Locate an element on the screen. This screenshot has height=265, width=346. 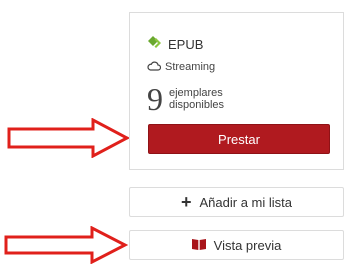
copies-count: 9 is located at coordinates (155, 99).